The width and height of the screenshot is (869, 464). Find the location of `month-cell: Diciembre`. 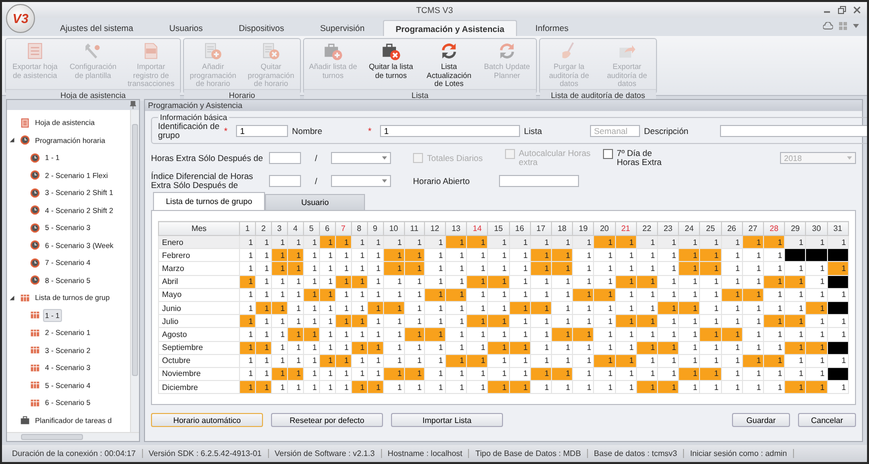

month-cell: Diciembre is located at coordinates (199, 387).